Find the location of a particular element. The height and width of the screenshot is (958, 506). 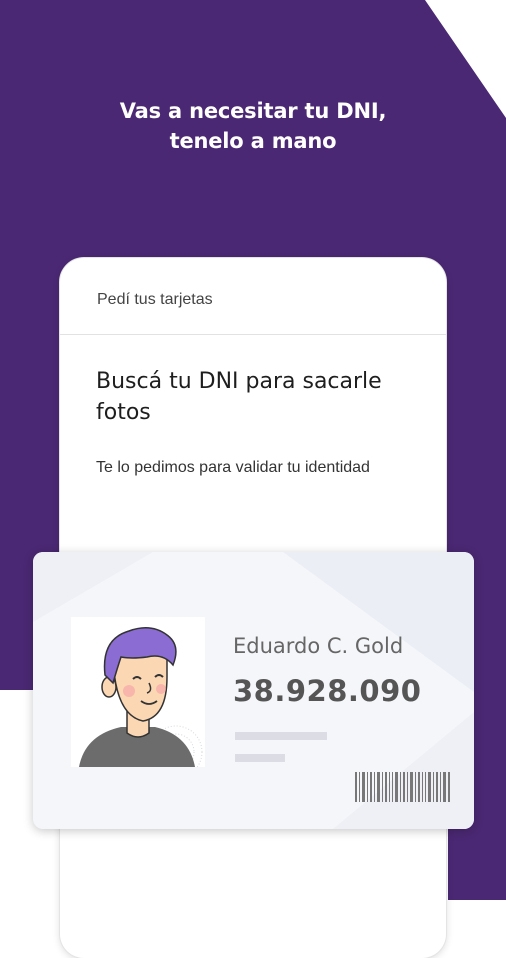

headline-line-1: Vas a necesitar tu DNI, is located at coordinates (253, 111).